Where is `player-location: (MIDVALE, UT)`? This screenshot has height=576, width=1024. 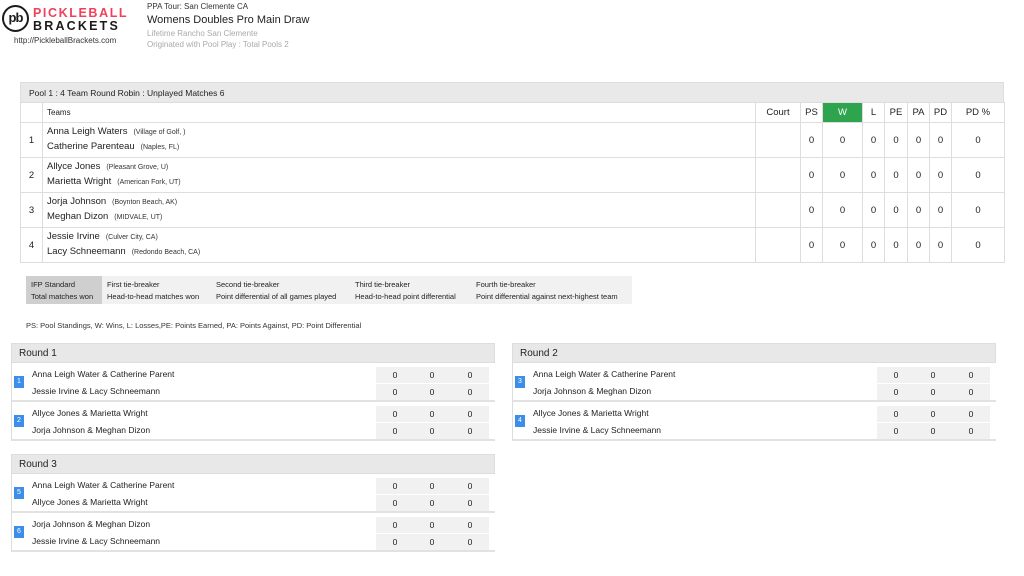 player-location: (MIDVALE, UT) is located at coordinates (138, 217).